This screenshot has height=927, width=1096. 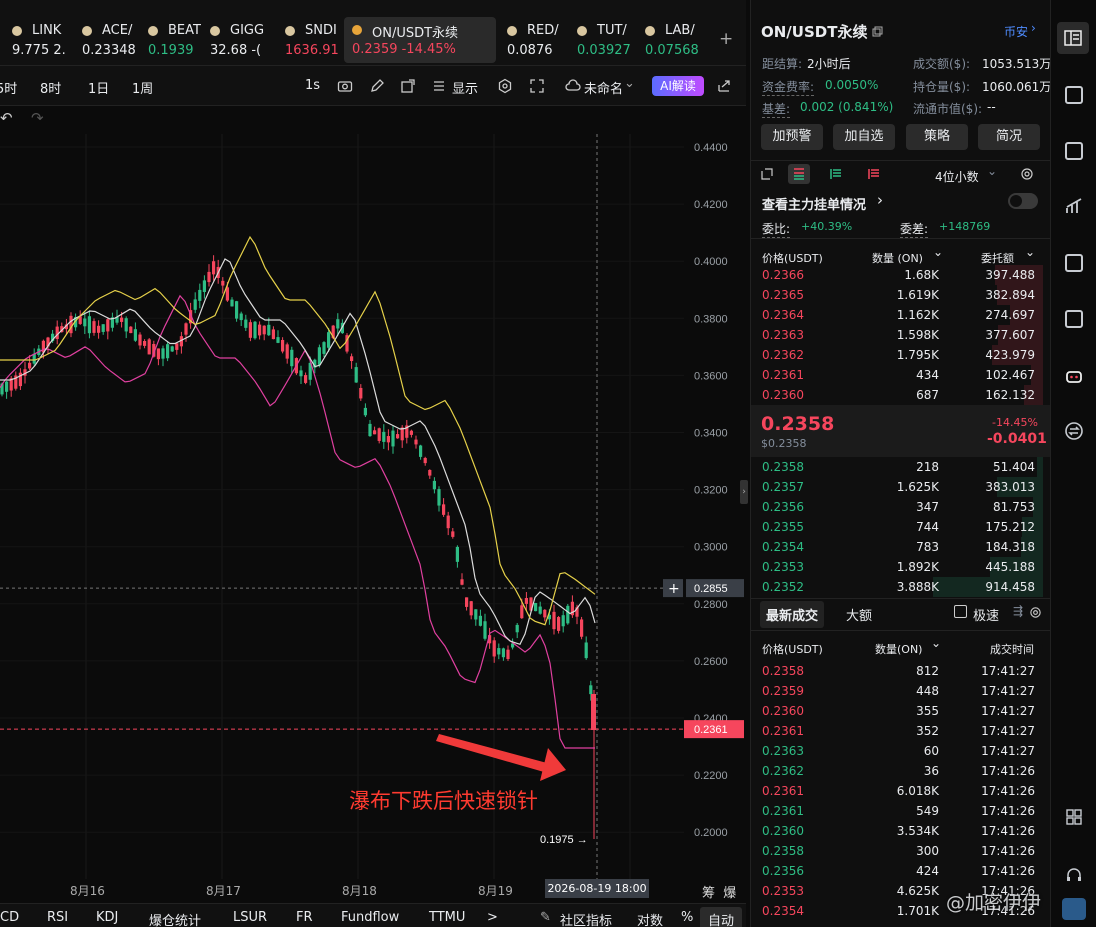 I want to click on strategy-button: 策略, so click(x=937, y=137).